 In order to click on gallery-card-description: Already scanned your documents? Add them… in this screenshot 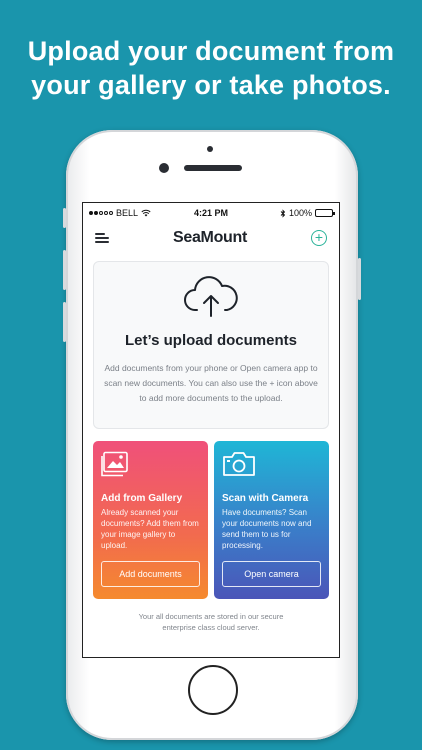, I will do `click(150, 529)`.